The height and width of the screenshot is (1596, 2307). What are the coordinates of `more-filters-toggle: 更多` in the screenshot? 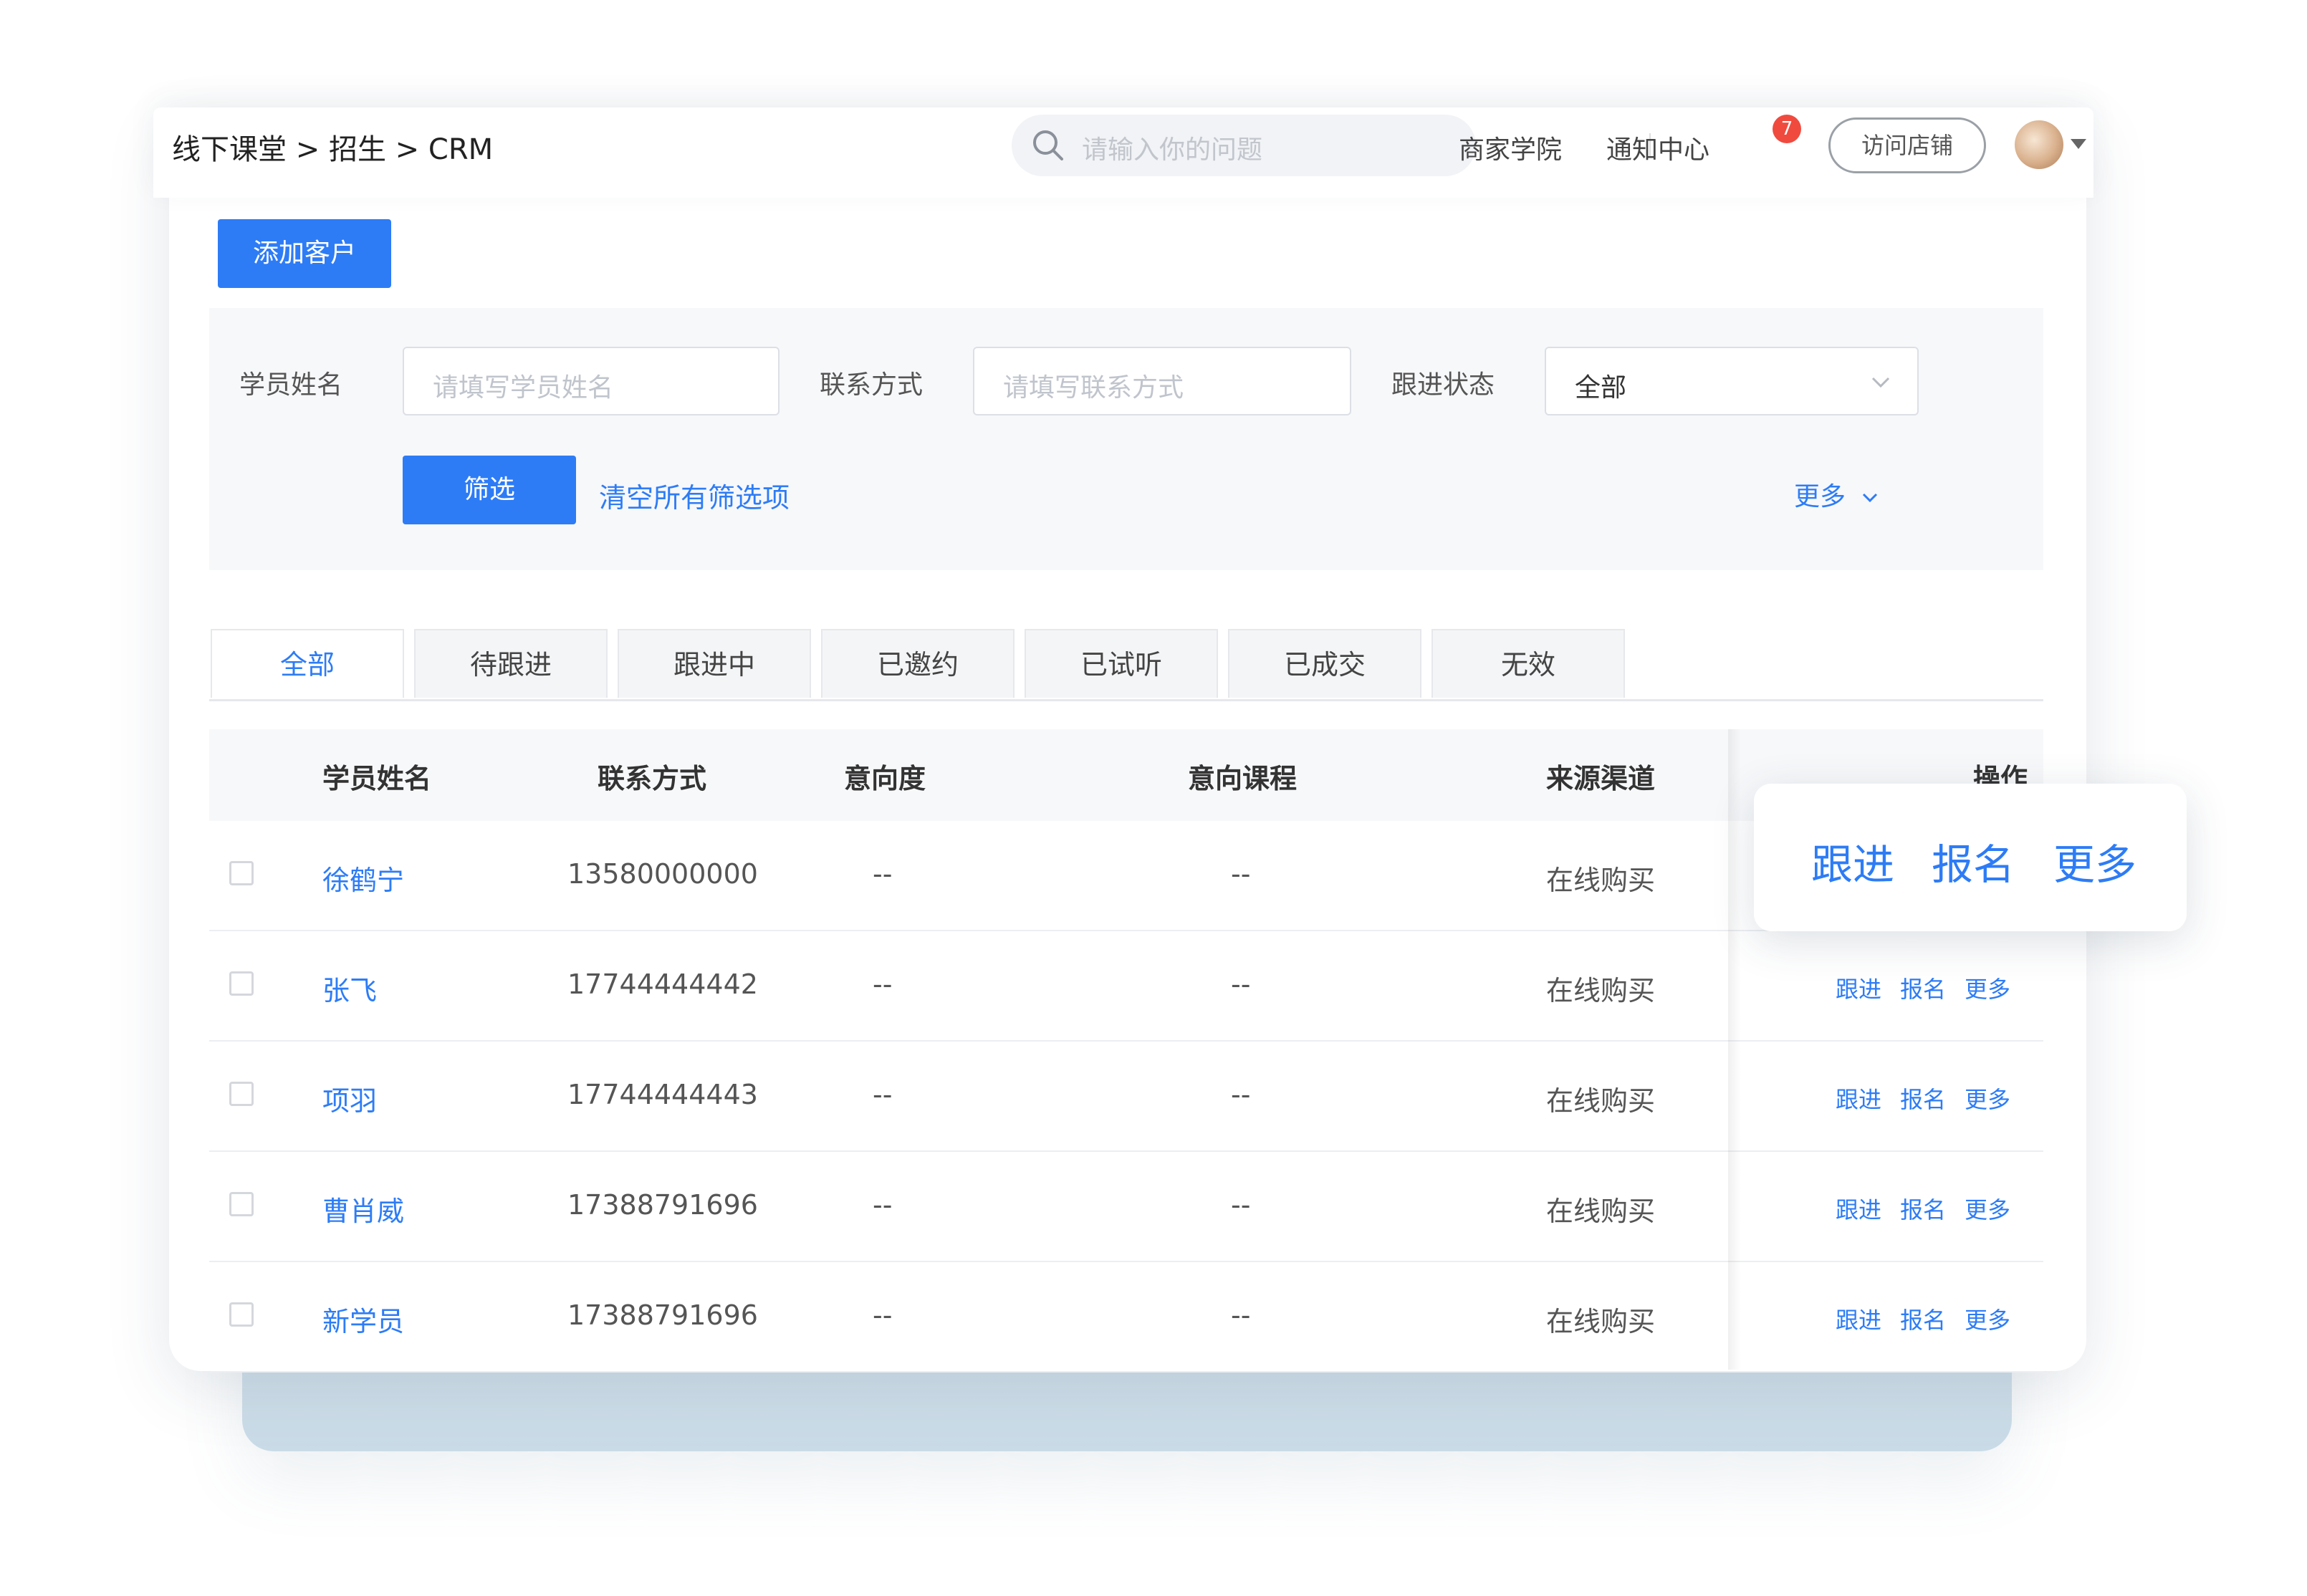 It's located at (1837, 495).